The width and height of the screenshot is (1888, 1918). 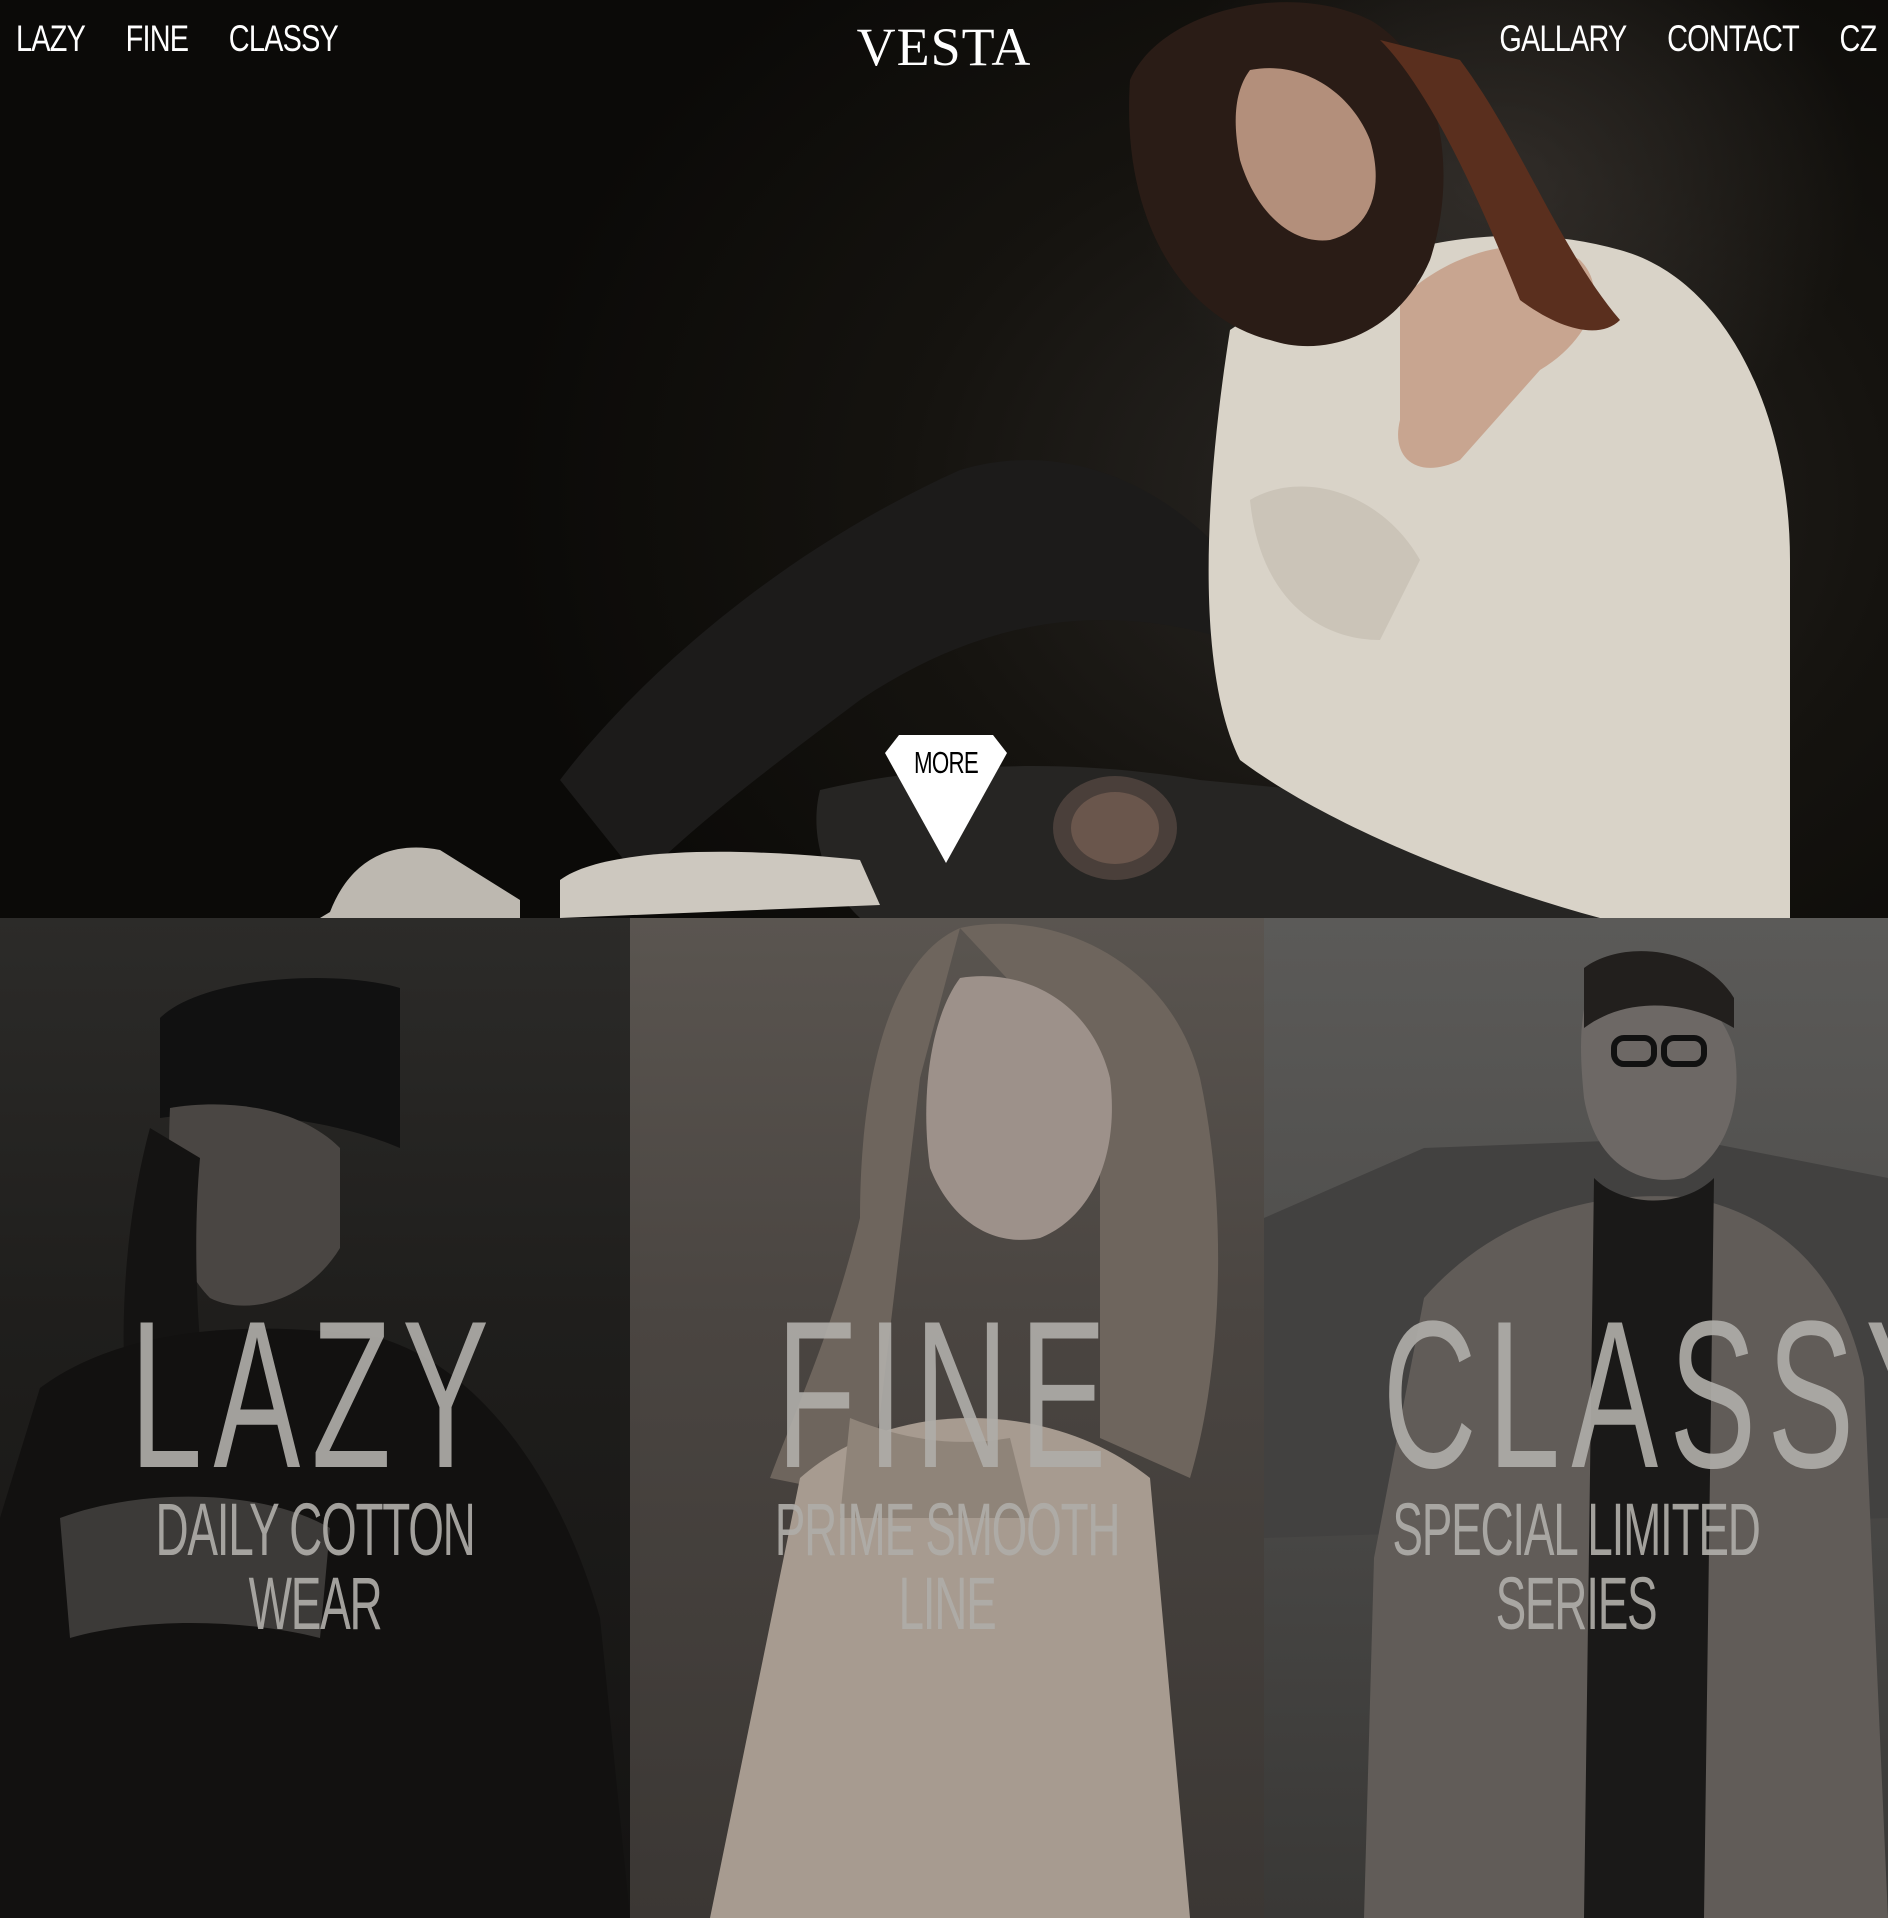 What do you see at coordinates (1563, 39) in the screenshot?
I see `nav-link-gallery: GALLARY` at bounding box center [1563, 39].